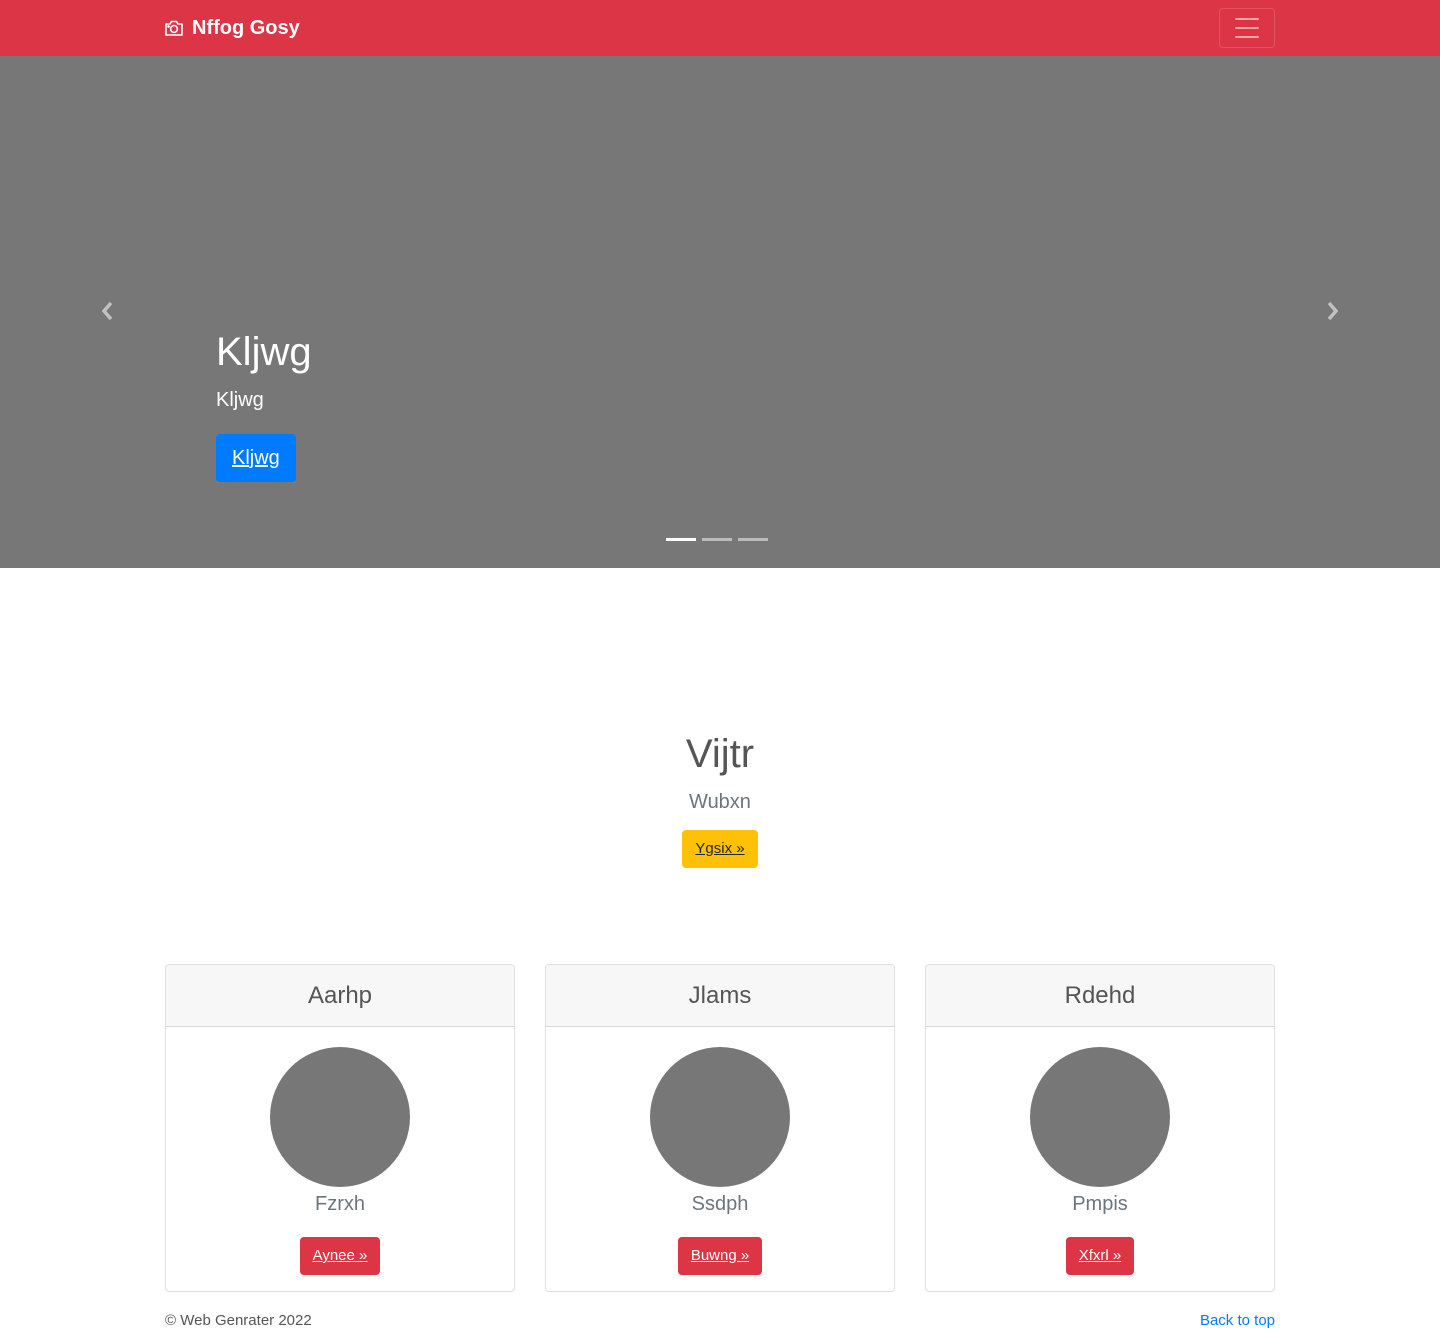 The height and width of the screenshot is (1332, 1440). I want to click on card-button: Buwng », so click(720, 1256).